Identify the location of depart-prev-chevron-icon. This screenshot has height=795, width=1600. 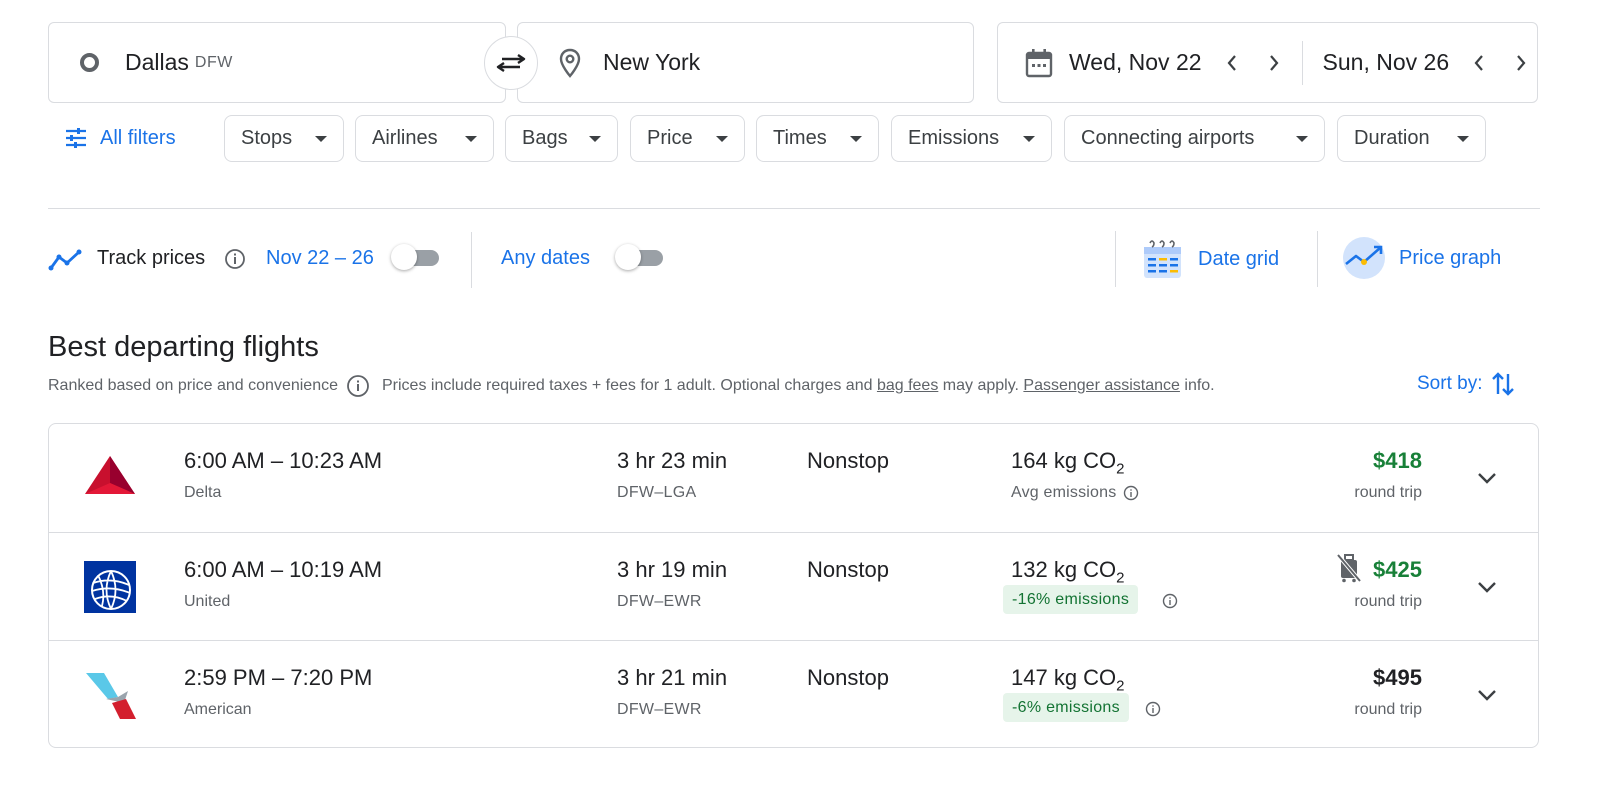
(1232, 63).